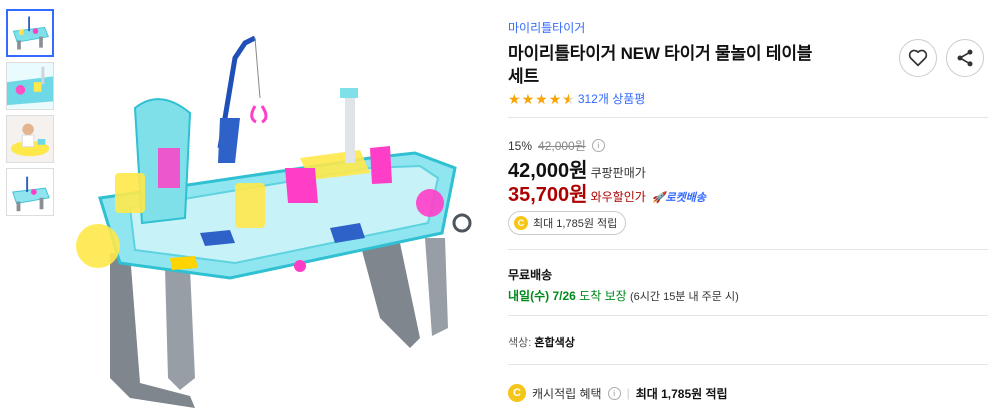 The image size is (997, 413). I want to click on option-row: 색상: 혼합색상, so click(541, 342).